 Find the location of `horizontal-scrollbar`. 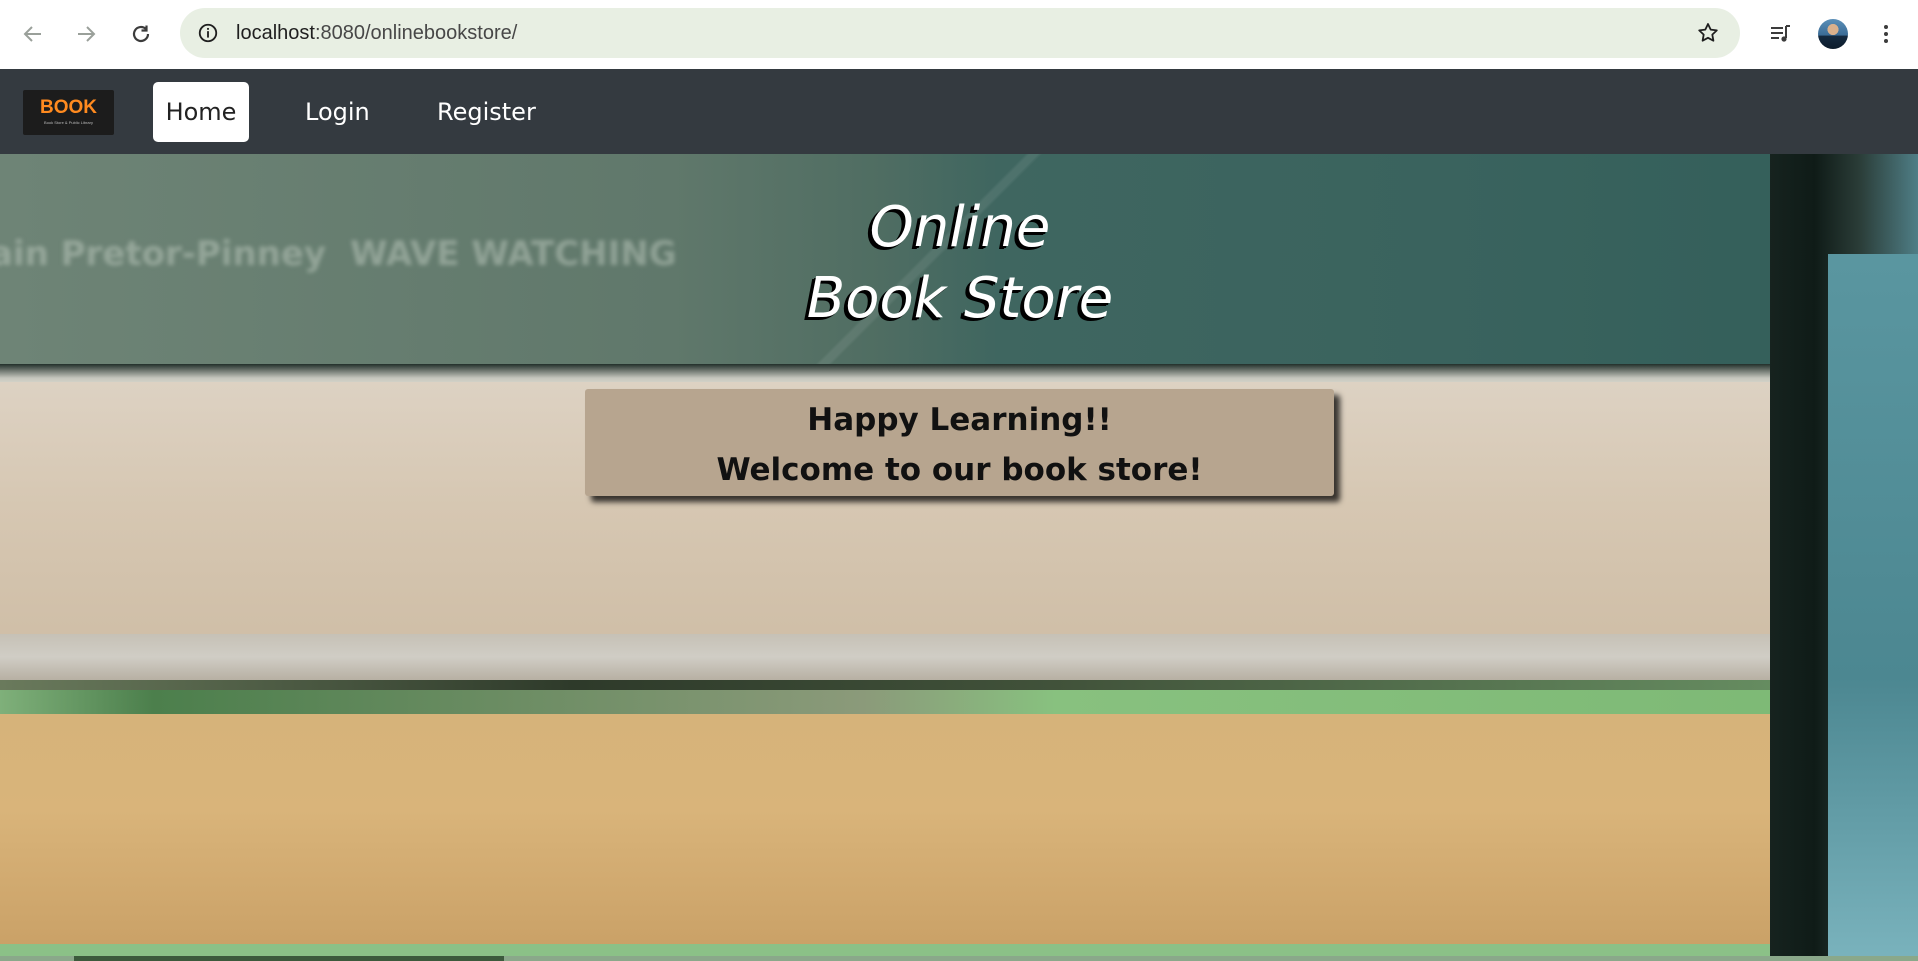

horizontal-scrollbar is located at coordinates (959, 958).